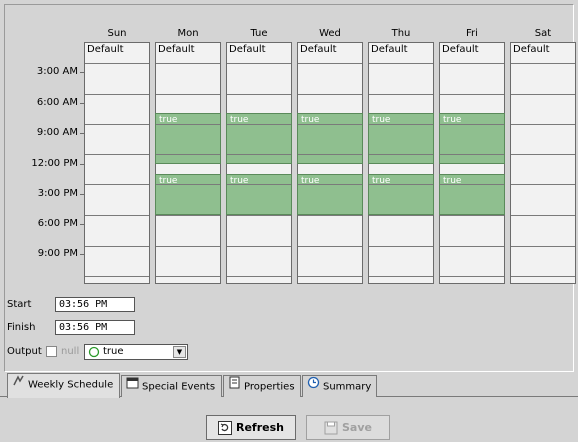 This screenshot has height=442, width=578. What do you see at coordinates (57, 132) in the screenshot?
I see `time-label: 9:00 AM` at bounding box center [57, 132].